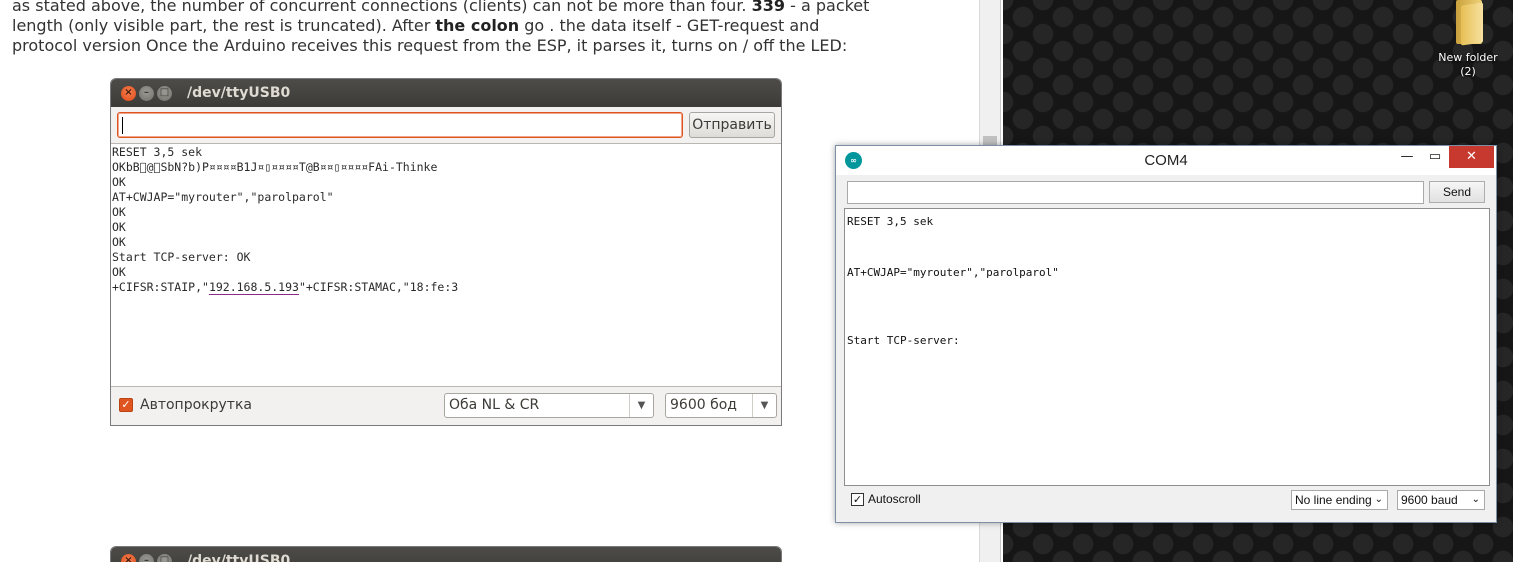  I want to click on bold-colon-text: the colon, so click(477, 25).